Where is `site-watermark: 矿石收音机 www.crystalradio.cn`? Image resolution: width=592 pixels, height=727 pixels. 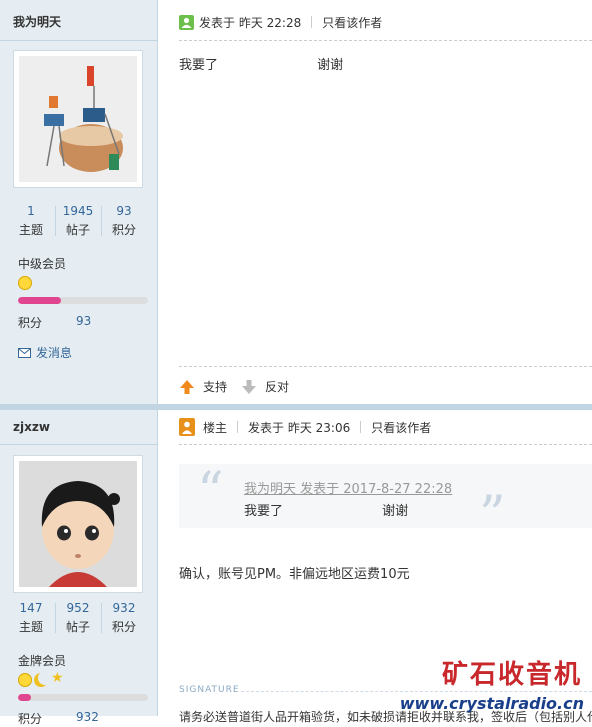 site-watermark: 矿石收音机 www.crystalradio.cn is located at coordinates (495, 681).